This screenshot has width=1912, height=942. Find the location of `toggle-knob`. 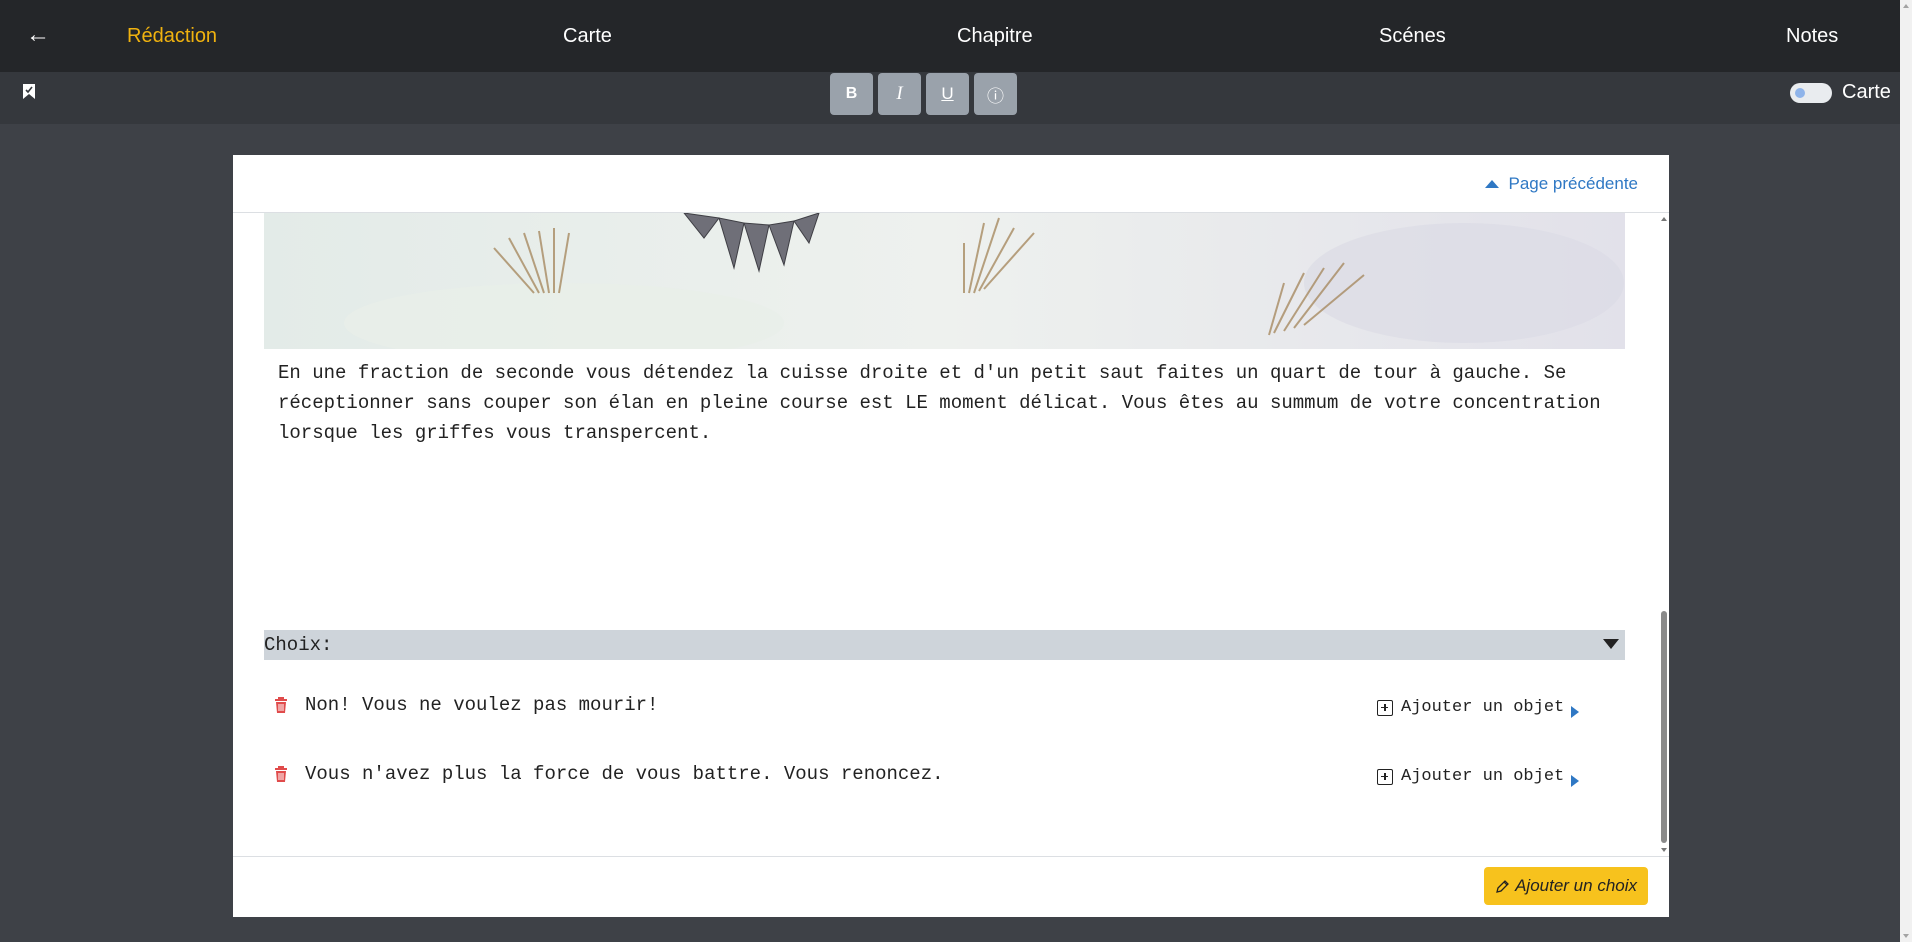

toggle-knob is located at coordinates (1800, 93).